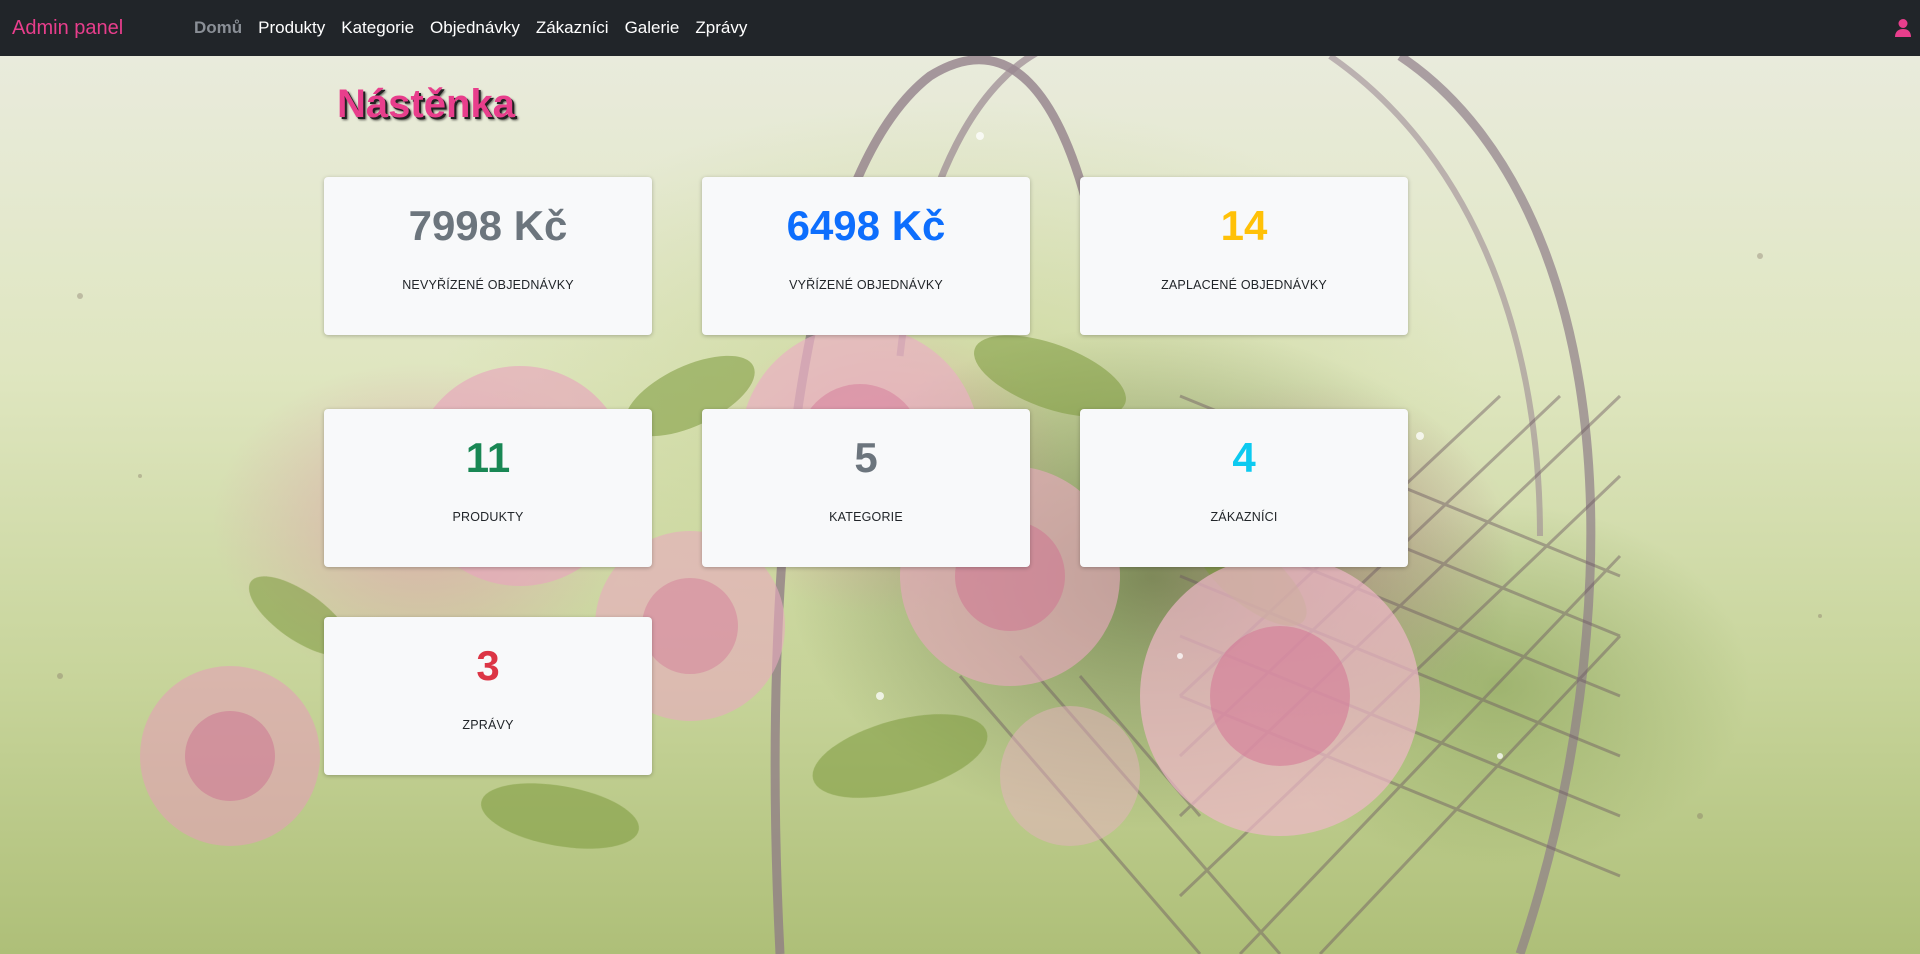  What do you see at coordinates (866, 457) in the screenshot?
I see `card-value: 5` at bounding box center [866, 457].